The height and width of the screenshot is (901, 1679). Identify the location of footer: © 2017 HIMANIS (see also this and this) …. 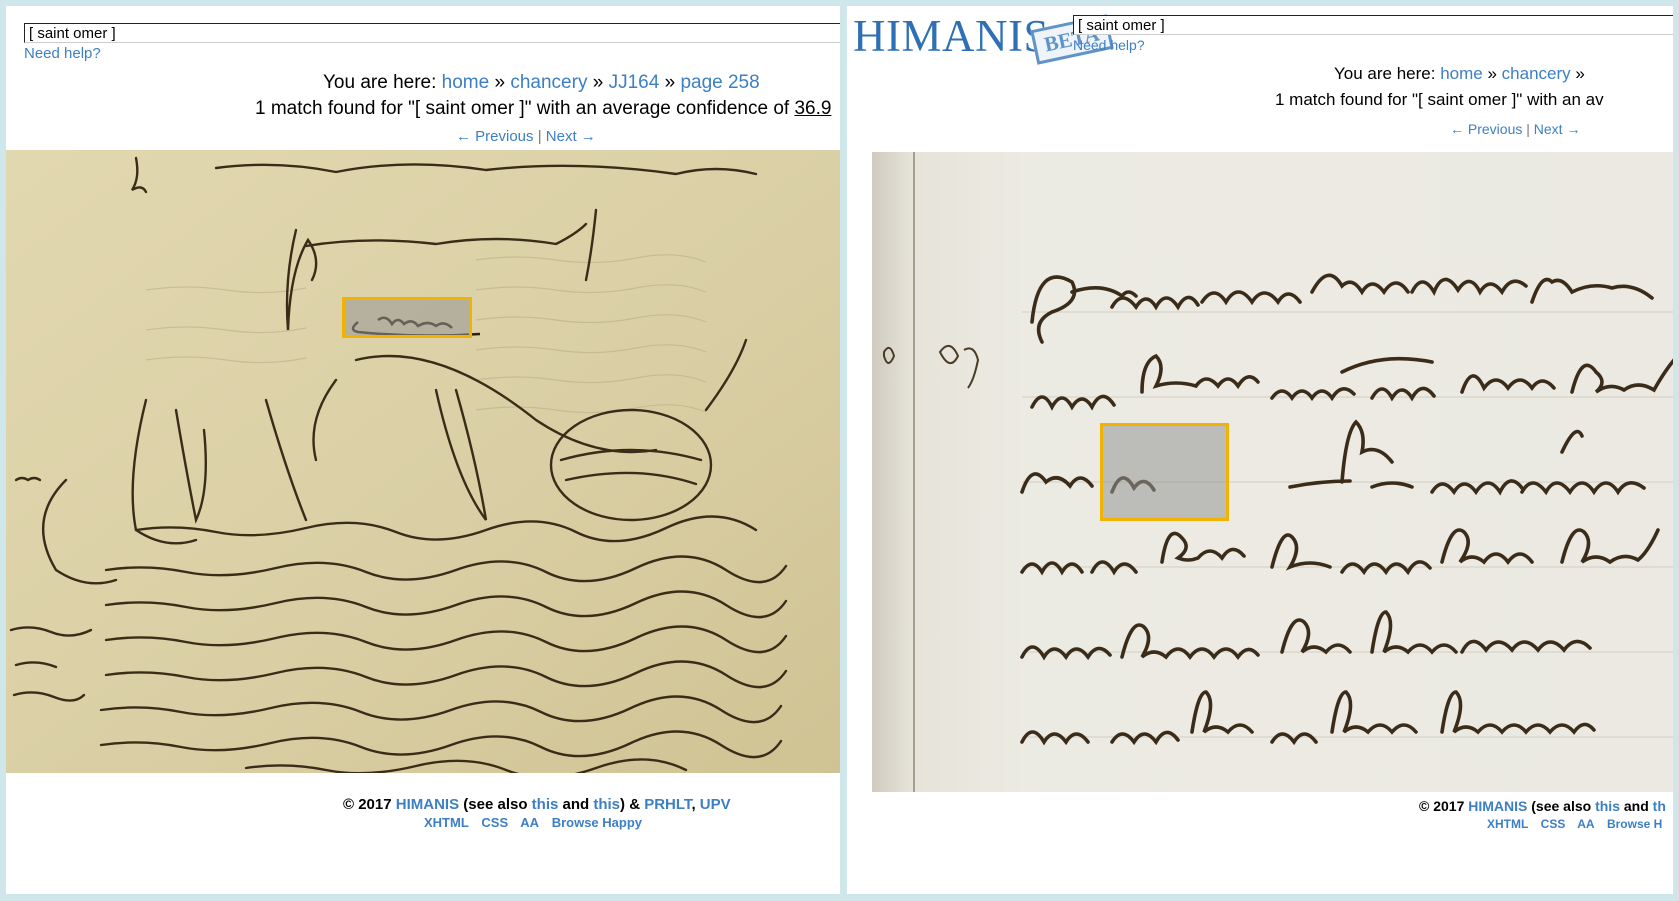
(537, 804).